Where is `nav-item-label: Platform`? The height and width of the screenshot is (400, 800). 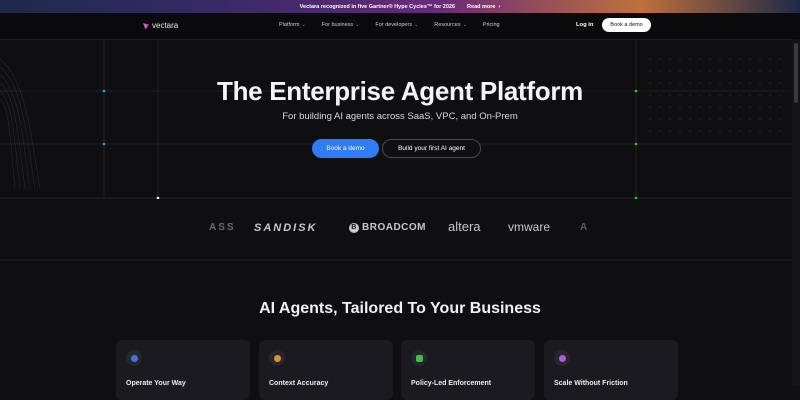 nav-item-label: Platform is located at coordinates (289, 25).